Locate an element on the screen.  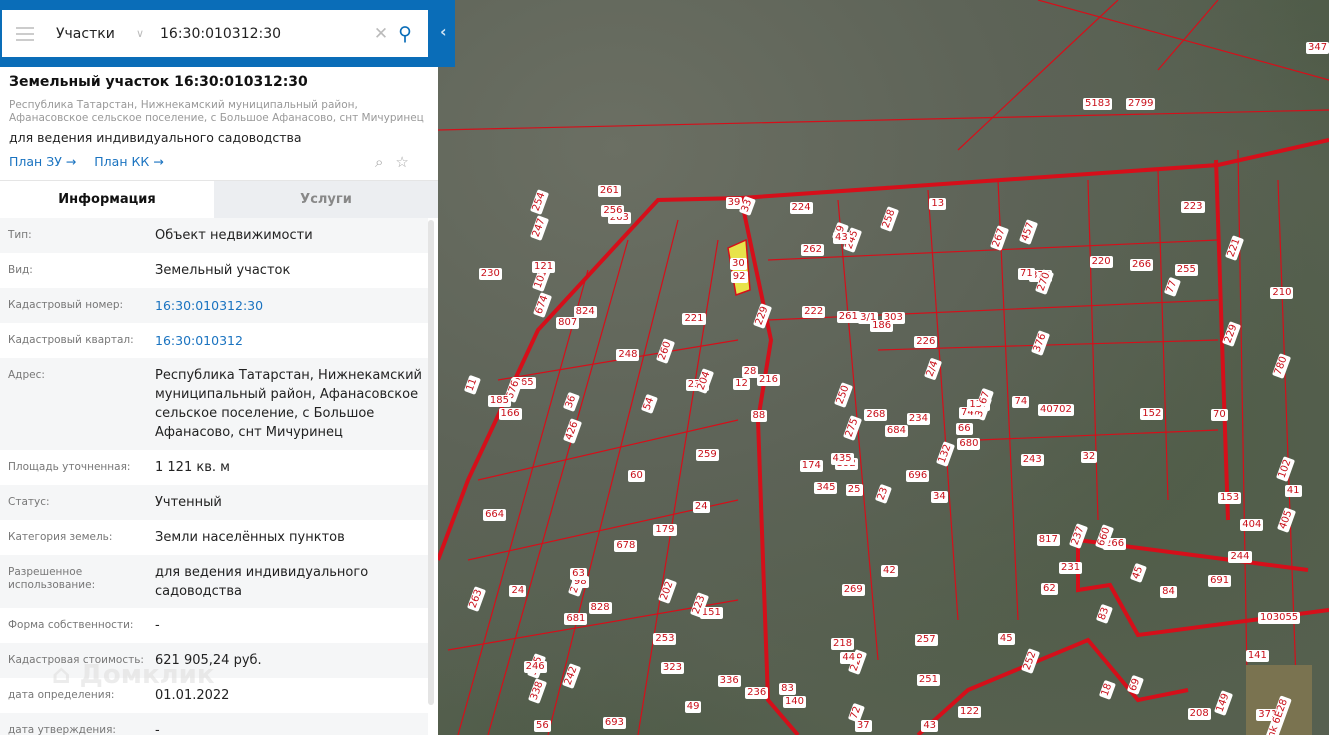
clear-icon: ✕ is located at coordinates (381, 34).